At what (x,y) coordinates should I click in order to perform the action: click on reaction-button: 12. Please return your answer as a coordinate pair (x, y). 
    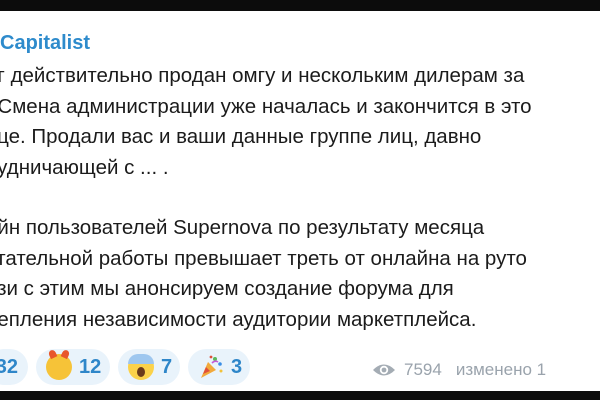
    Looking at the image, I should click on (73, 367).